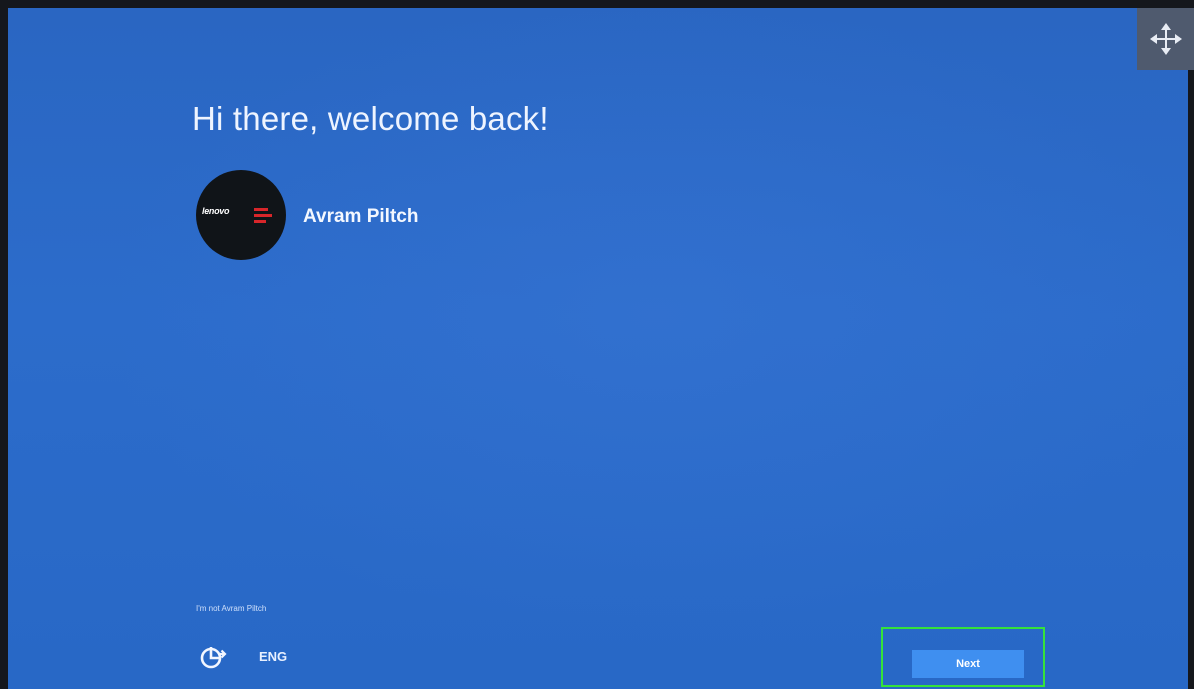 Image resolution: width=1194 pixels, height=689 pixels. I want to click on not-user-link: I'm not Avram Piltch, so click(231, 608).